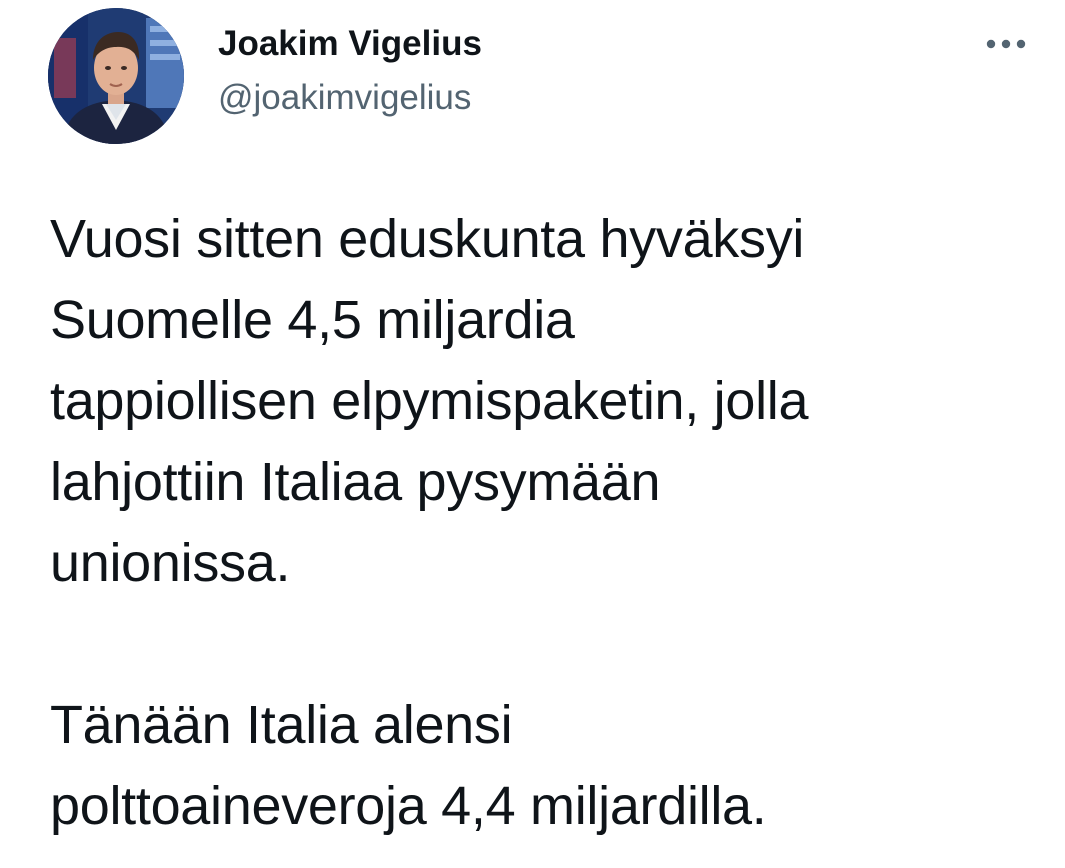  Describe the element at coordinates (344, 98) in the screenshot. I see `author-handle: @joakimvigelius` at that location.